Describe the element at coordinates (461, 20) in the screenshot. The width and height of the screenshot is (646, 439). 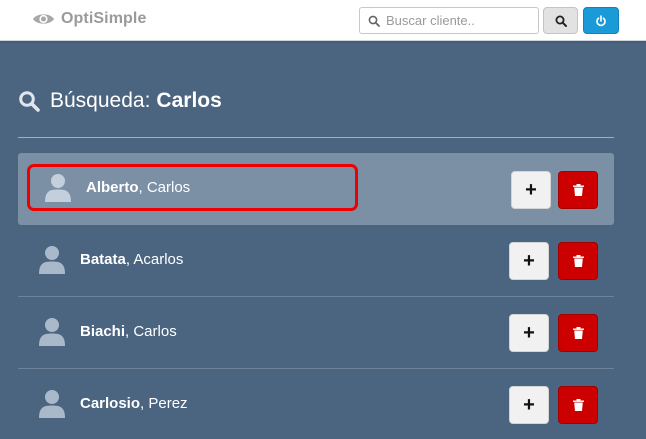
I see `search-input` at that location.